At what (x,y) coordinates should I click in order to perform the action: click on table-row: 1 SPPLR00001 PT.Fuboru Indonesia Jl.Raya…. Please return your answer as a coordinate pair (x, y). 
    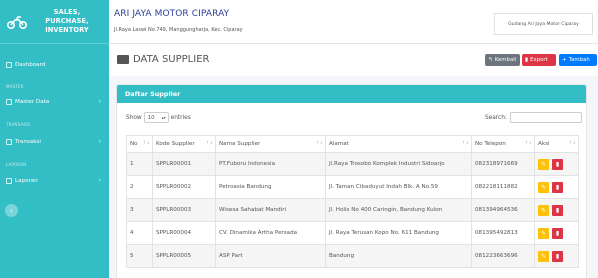
    Looking at the image, I should click on (352, 164).